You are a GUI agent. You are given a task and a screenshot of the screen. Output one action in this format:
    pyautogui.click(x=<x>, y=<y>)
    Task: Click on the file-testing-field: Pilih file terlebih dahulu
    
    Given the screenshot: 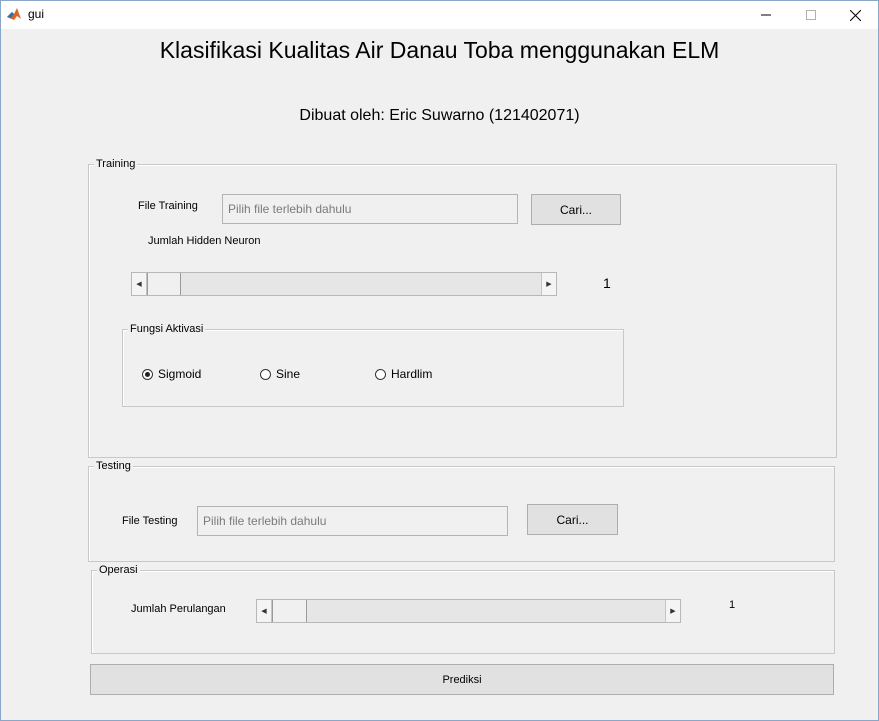 What is the action you would take?
    pyautogui.click(x=352, y=521)
    